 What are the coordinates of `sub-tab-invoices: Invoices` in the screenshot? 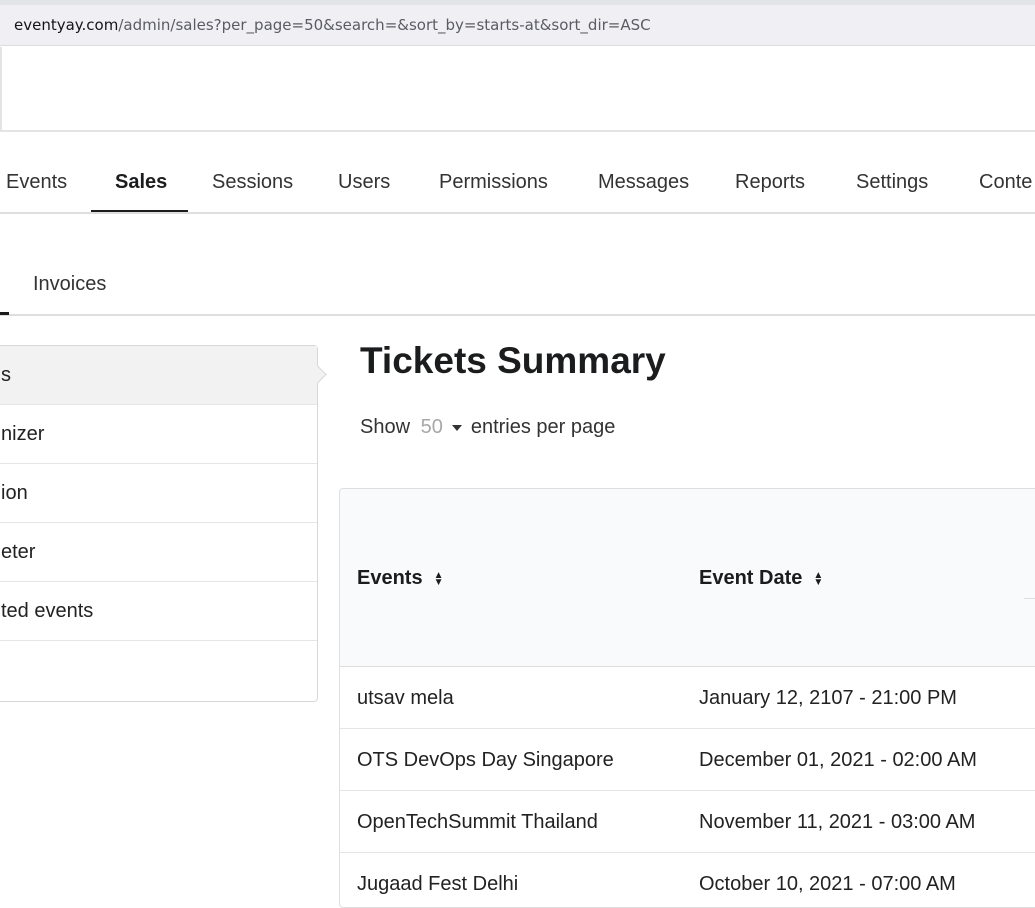 It's located at (69, 284).